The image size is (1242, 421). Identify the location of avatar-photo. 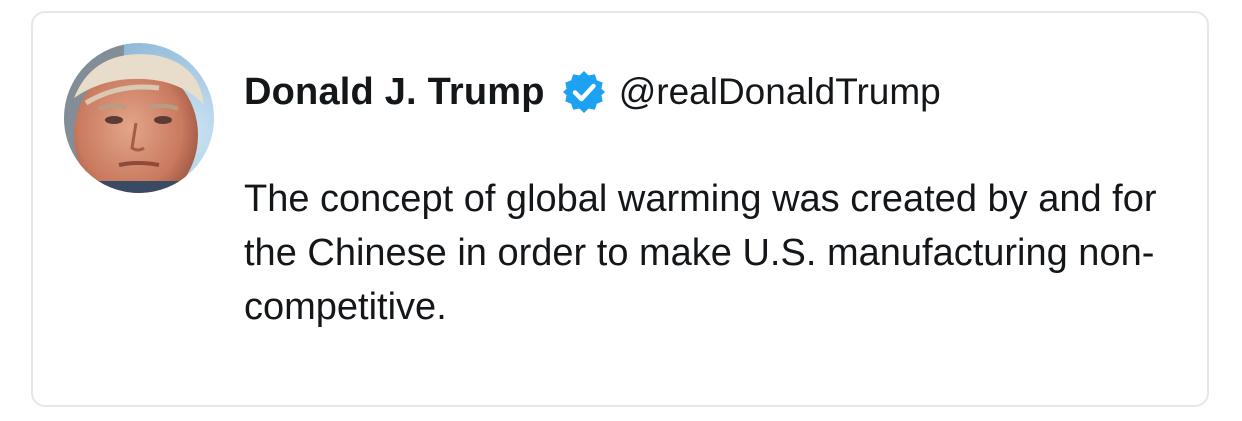
(139, 118).